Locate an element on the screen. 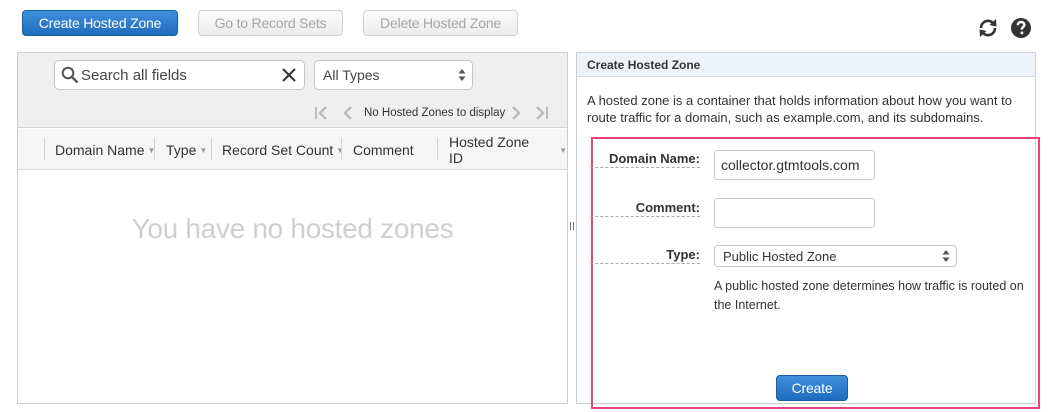 The image size is (1050, 412). comment-label: Comment: is located at coordinates (645, 208).